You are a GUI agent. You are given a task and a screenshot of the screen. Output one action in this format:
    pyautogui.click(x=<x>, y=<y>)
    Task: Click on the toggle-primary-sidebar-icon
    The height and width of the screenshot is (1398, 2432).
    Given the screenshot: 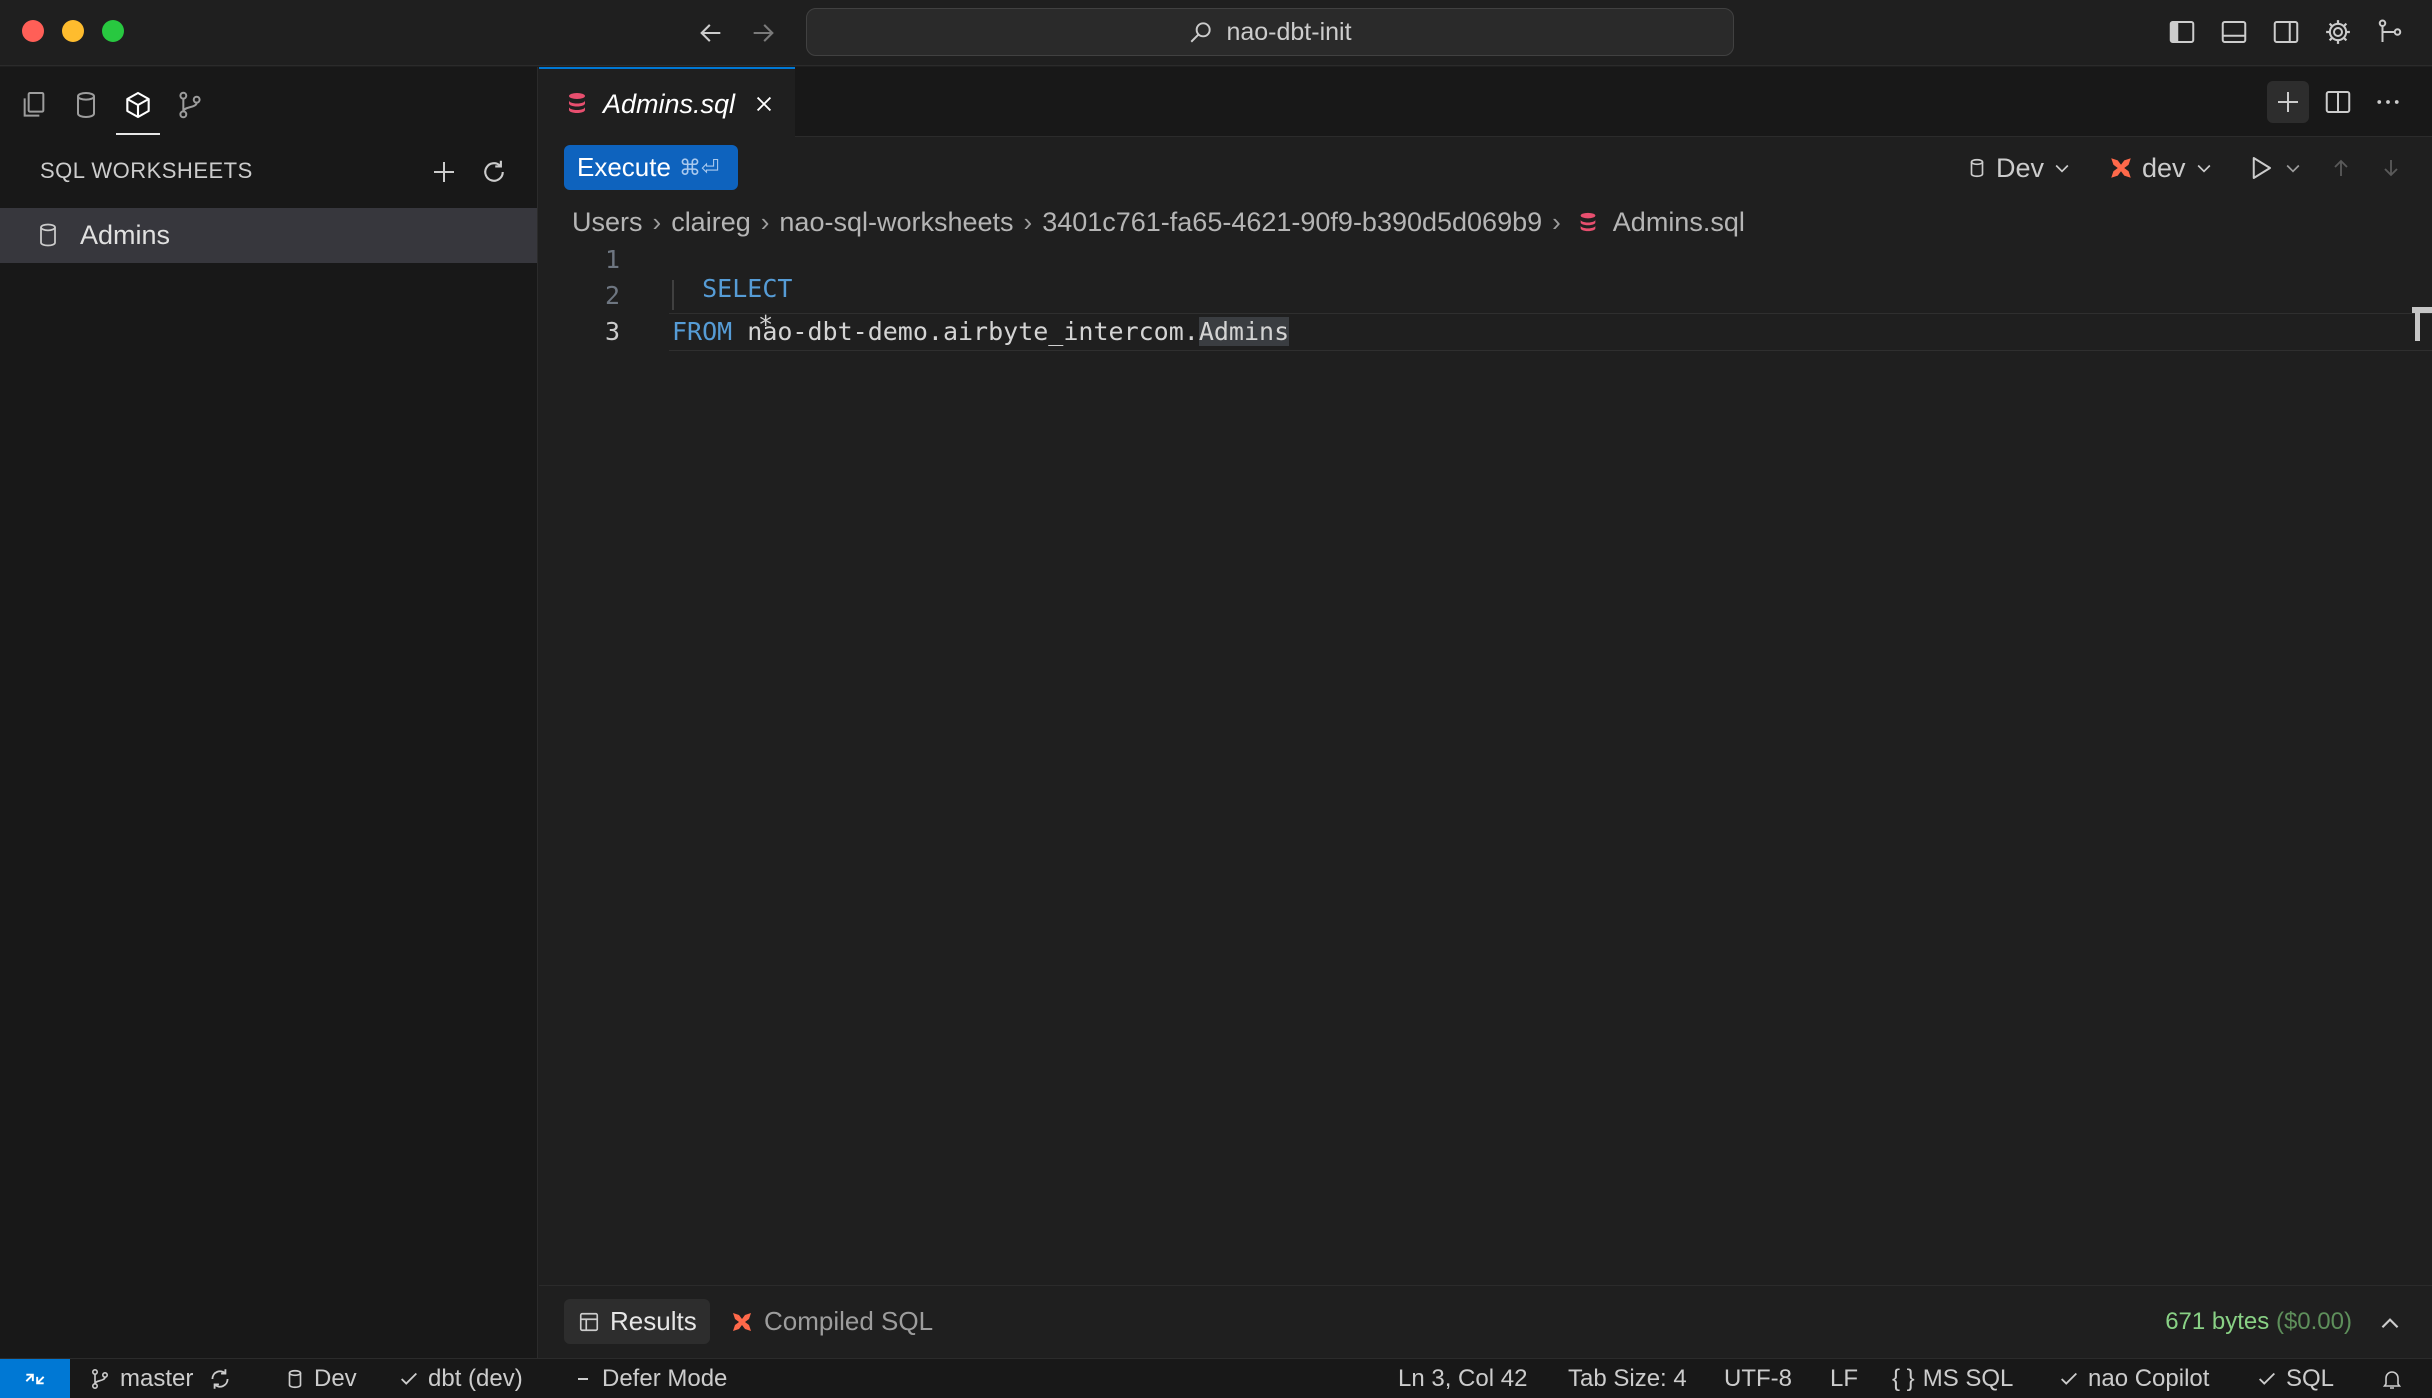 What is the action you would take?
    pyautogui.click(x=2182, y=32)
    